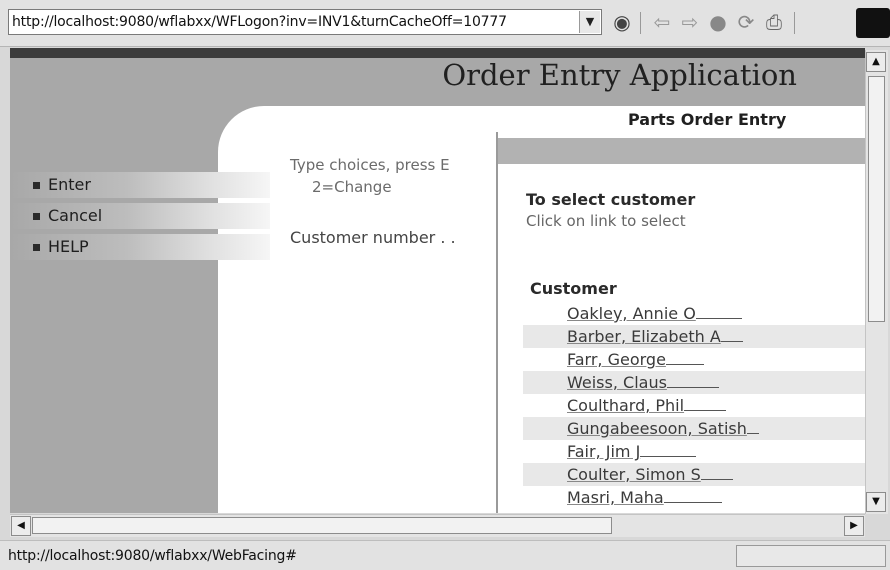  I want to click on status-url: http://localhost:9080/wflabxx/WebFacing#, so click(152, 556).